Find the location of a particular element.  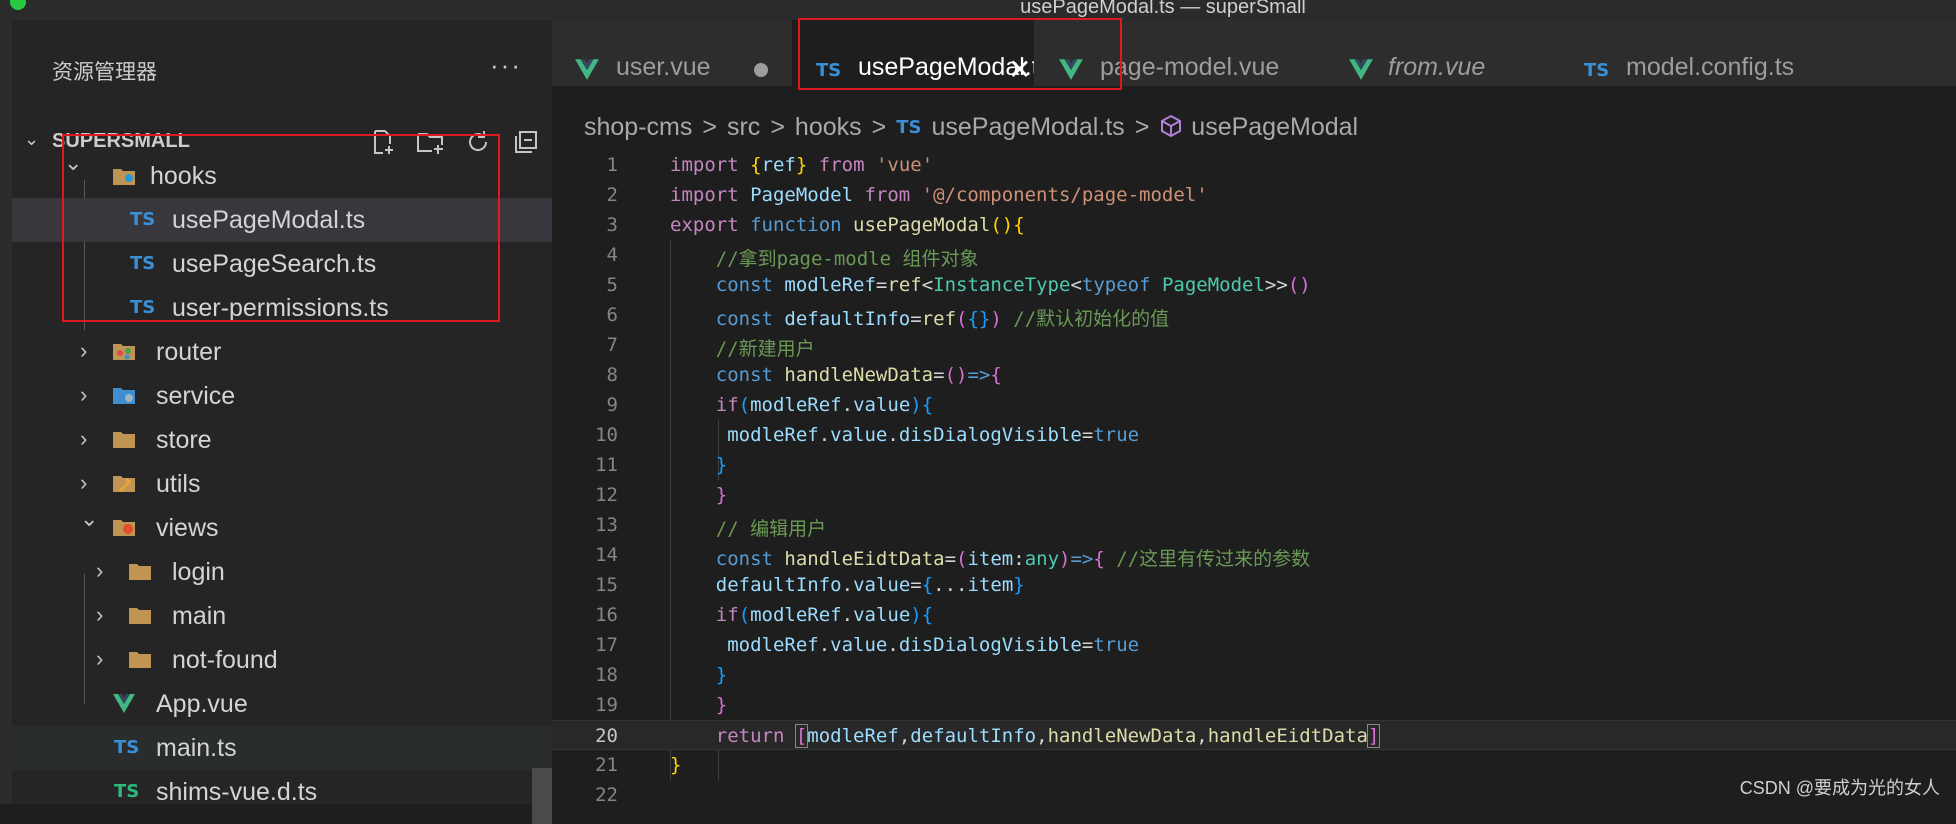

line-number: 2 is located at coordinates (612, 195).